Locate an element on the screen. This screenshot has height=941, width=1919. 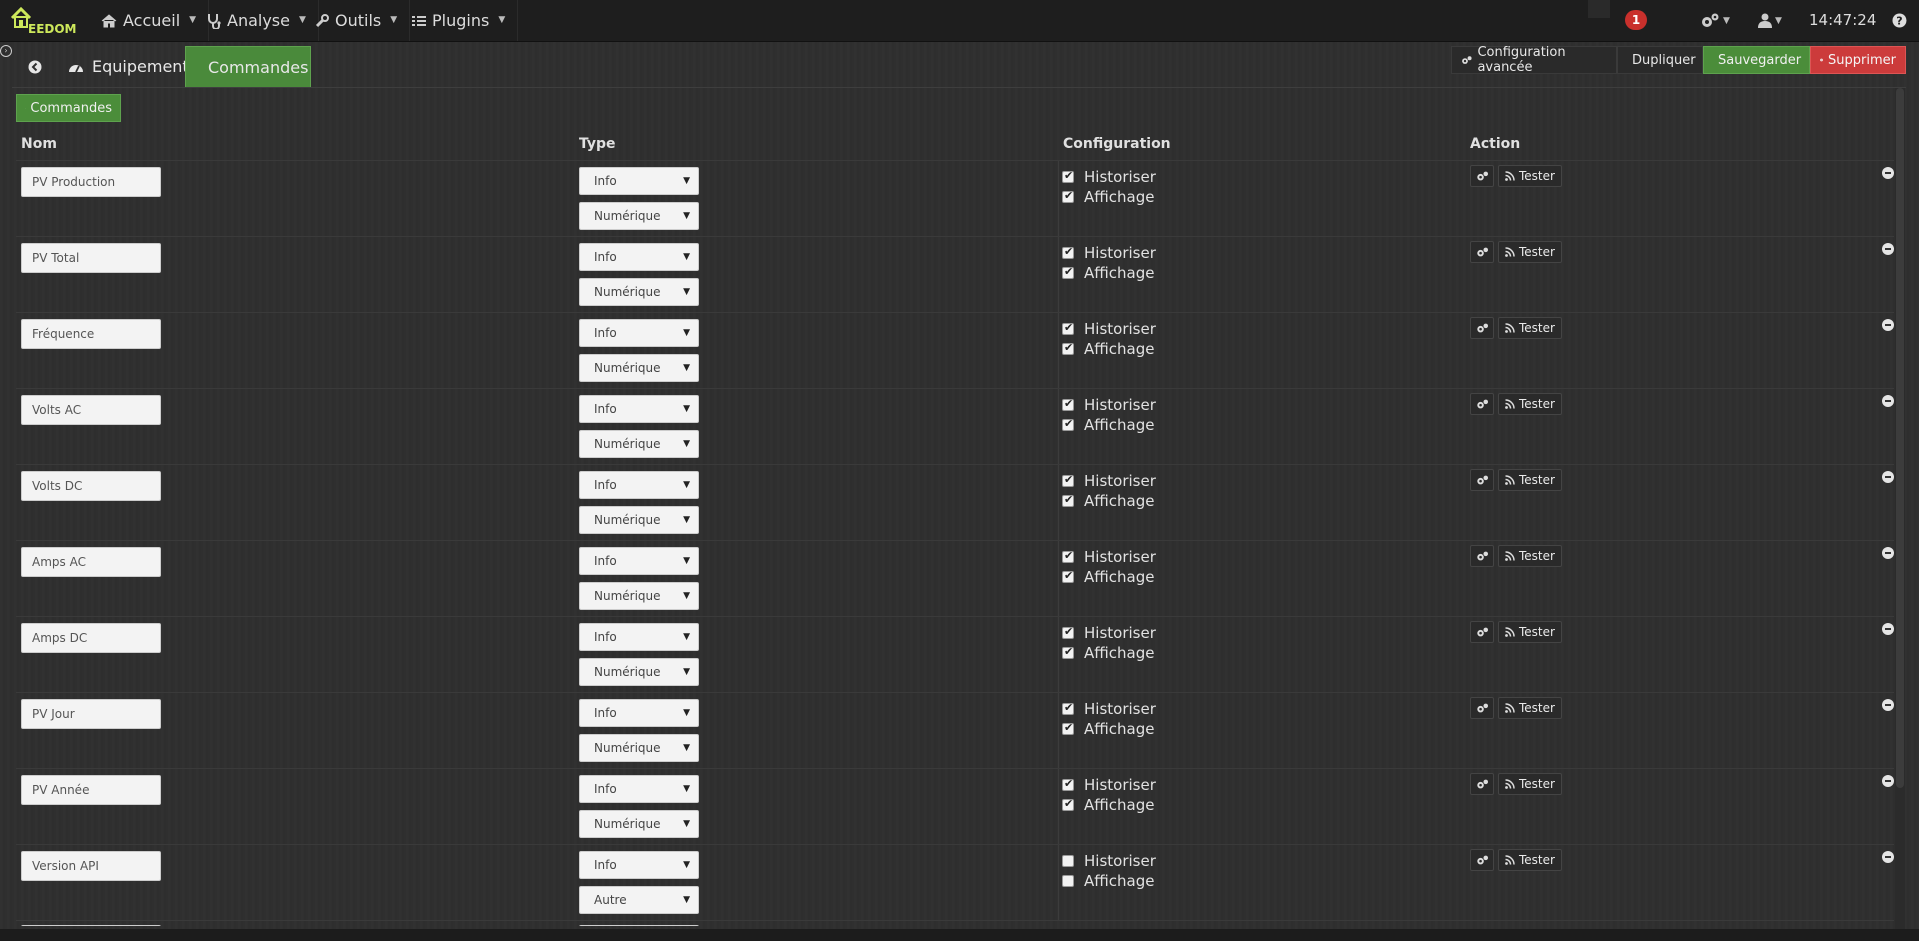
type-select is located at coordinates (639, 925).